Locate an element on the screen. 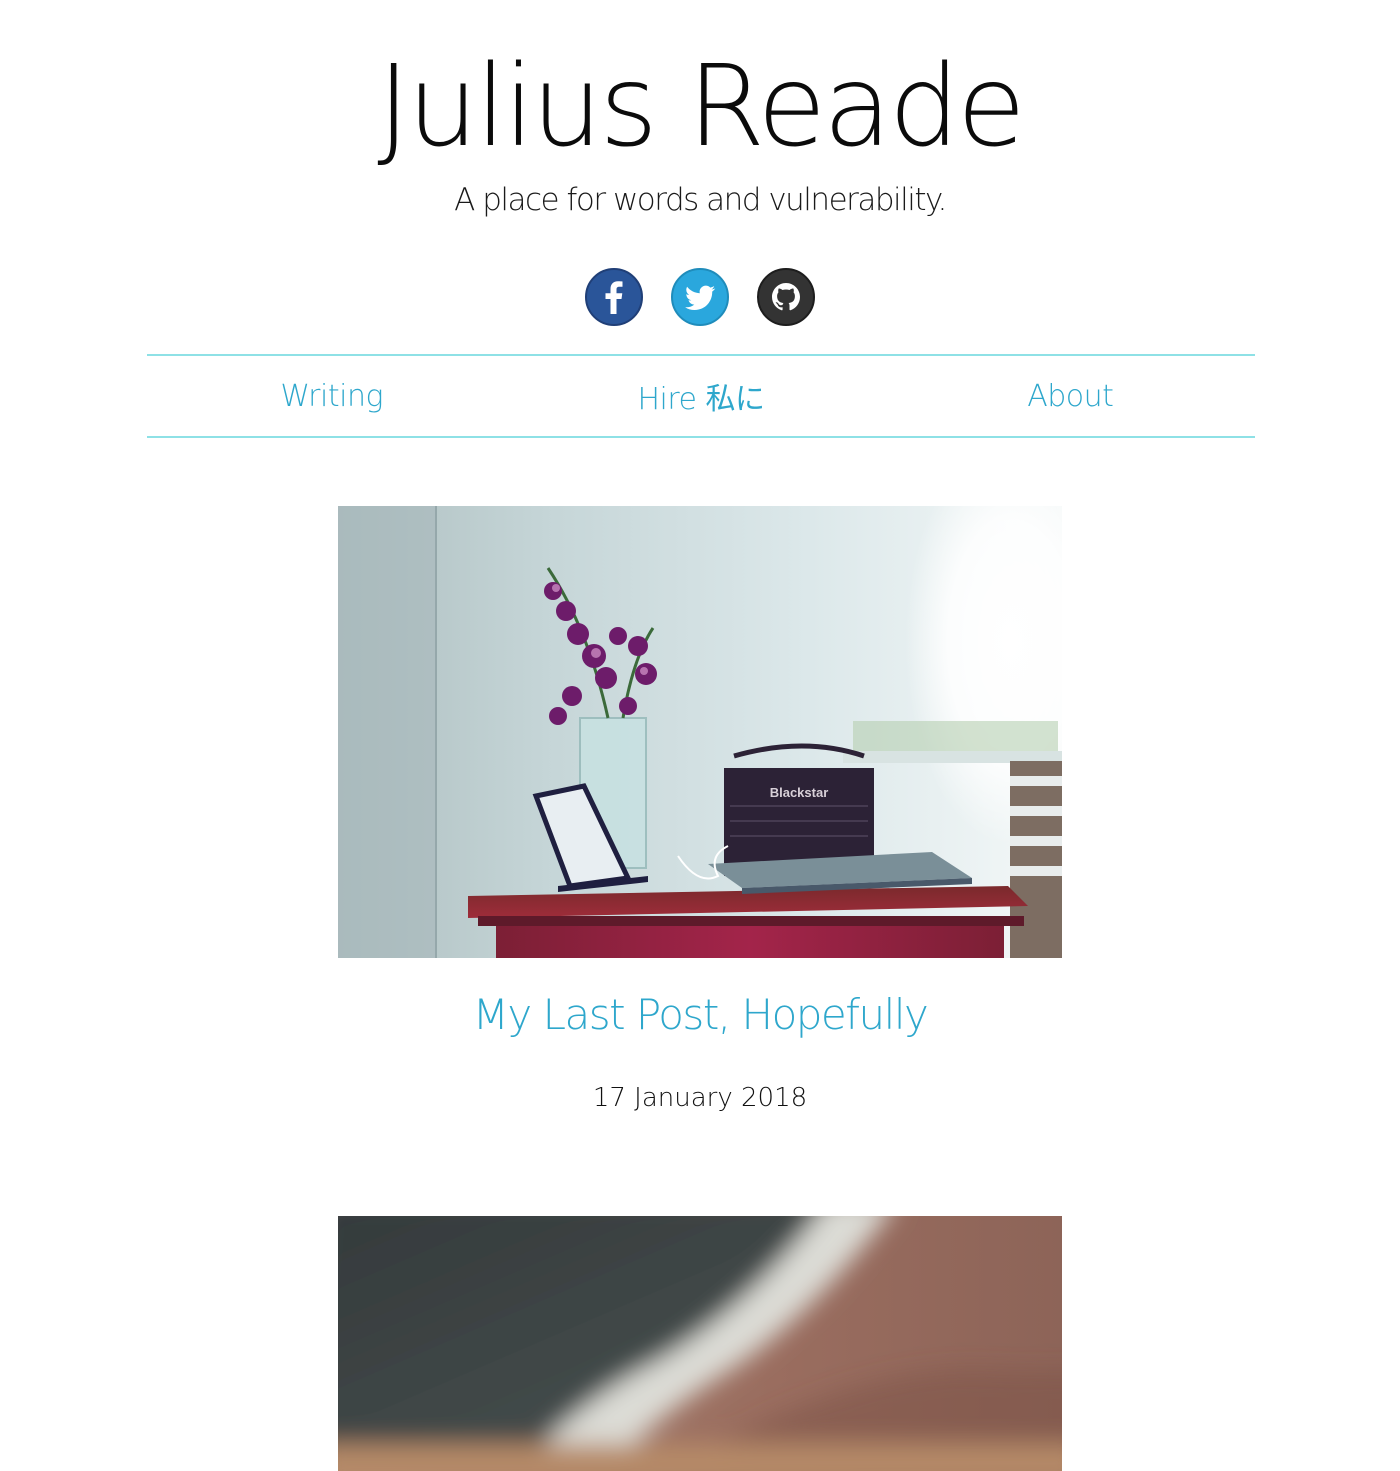 This screenshot has width=1400, height=1471. main-nav: Writing Hire 私に About is located at coordinates (701, 396).